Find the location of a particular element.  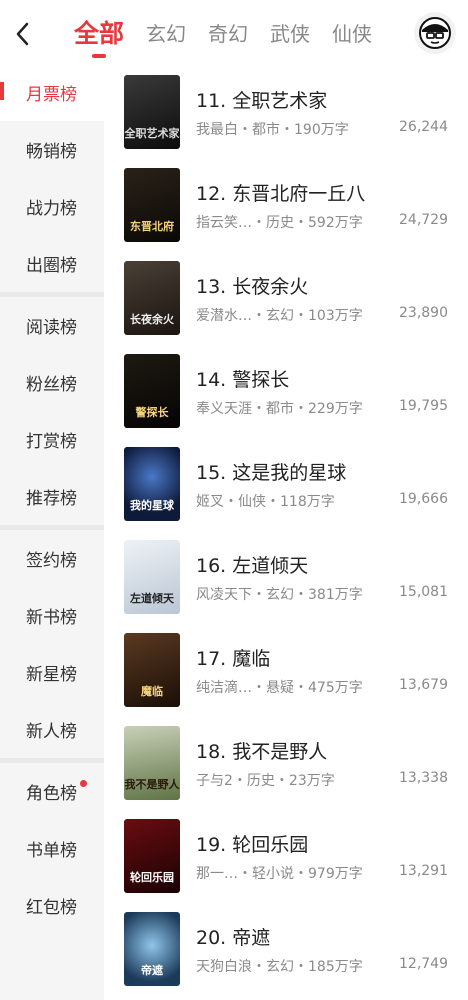

book-title: 17. 魔临 is located at coordinates (233, 659).